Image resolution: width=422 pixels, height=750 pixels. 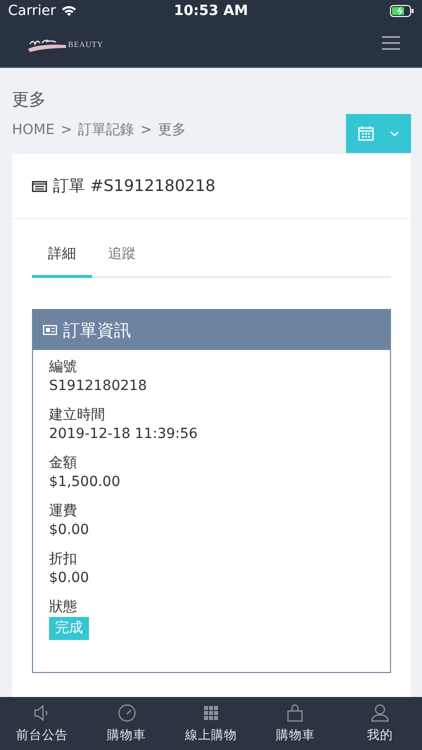 What do you see at coordinates (211, 723) in the screenshot?
I see `tab-bar-item: 線上購物` at bounding box center [211, 723].